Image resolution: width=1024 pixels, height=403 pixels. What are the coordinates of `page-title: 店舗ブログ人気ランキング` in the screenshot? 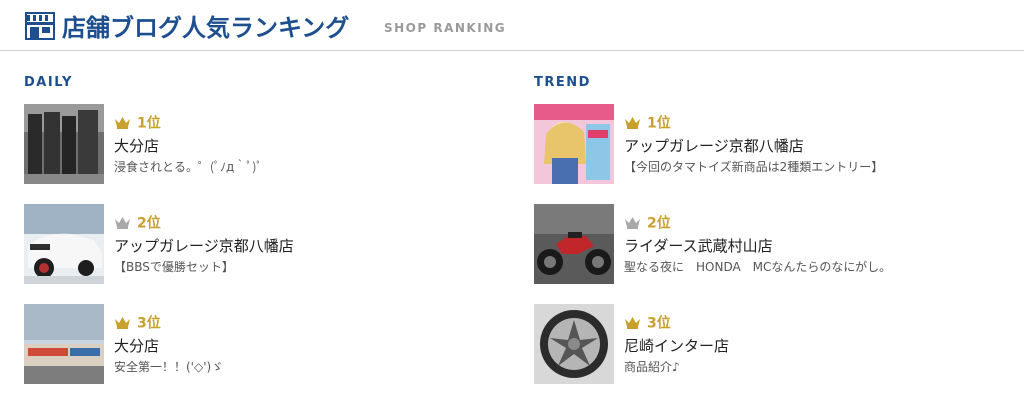 It's located at (206, 28).